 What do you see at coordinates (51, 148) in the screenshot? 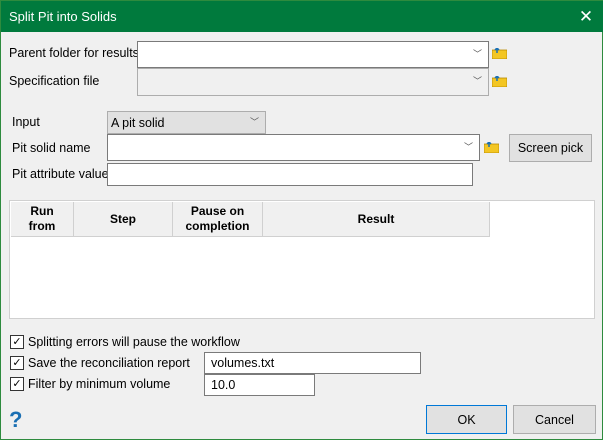
I see `pit-solid-label: Pit solid name` at bounding box center [51, 148].